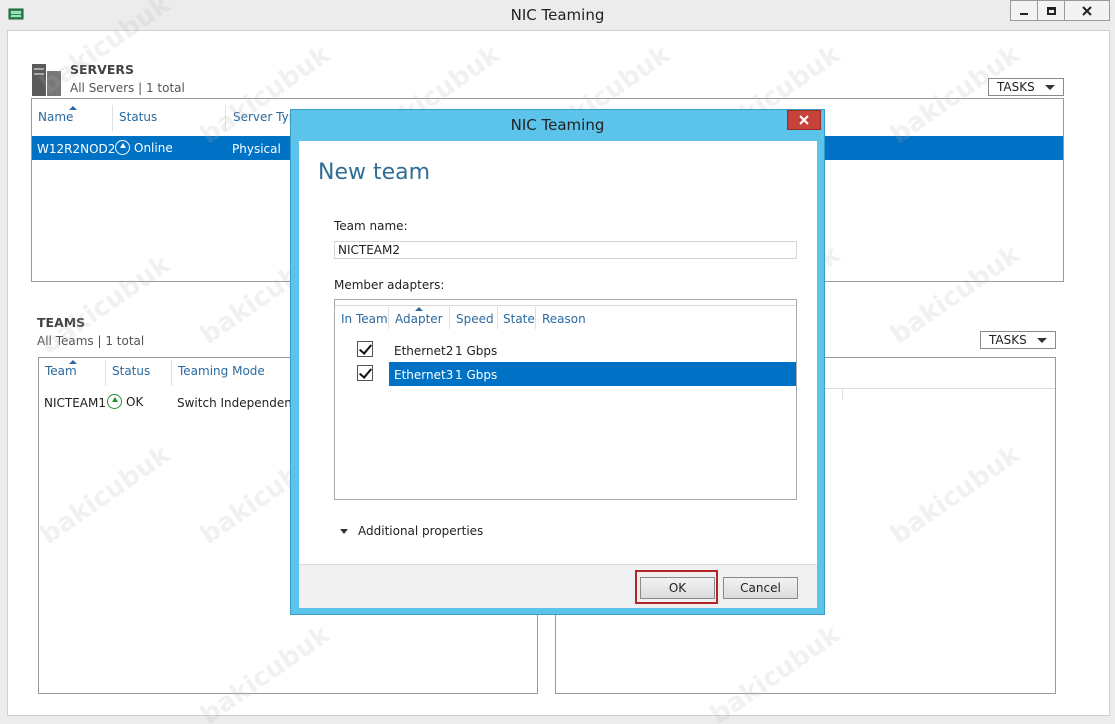 The width and height of the screenshot is (1115, 724). I want to click on member-adapters-label: Member adapters:, so click(389, 285).